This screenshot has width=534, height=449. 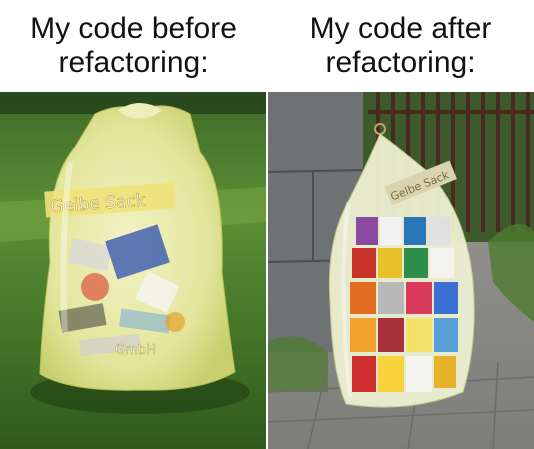 I want to click on bag-maker-text: GmbH, so click(x=135, y=350).